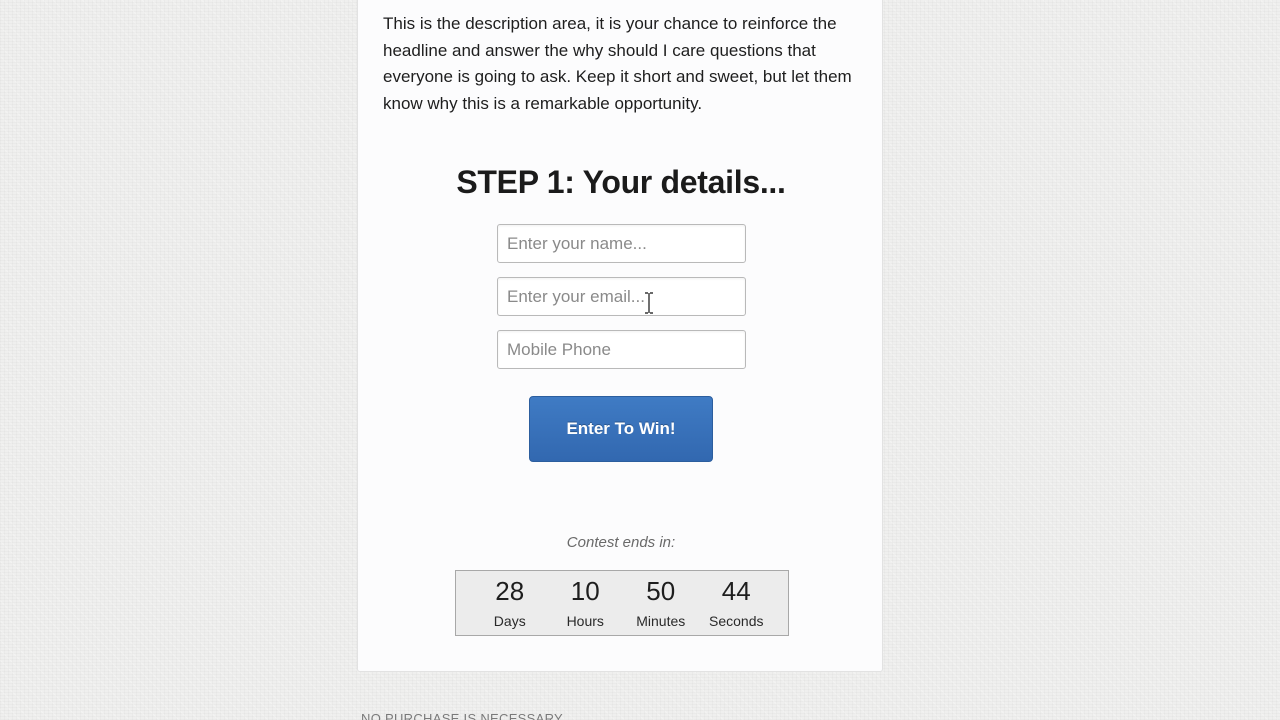 The image size is (1280, 720). I want to click on countdown-timer: 28 Days 10 Hours 50 Minutes 44 Seconds, so click(622, 603).